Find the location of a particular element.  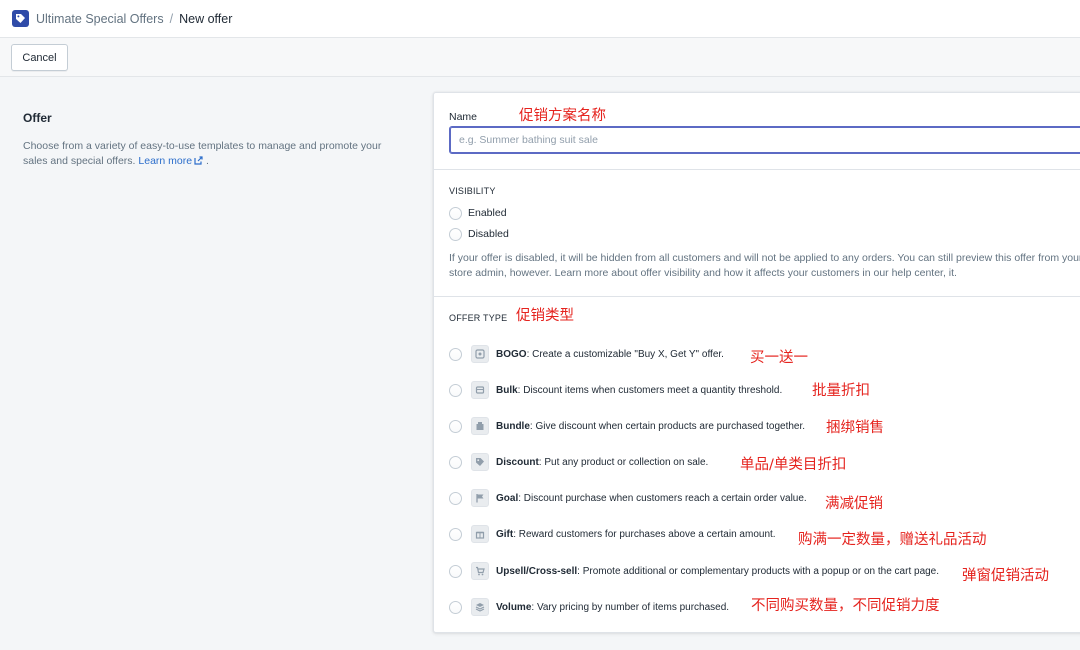

learn-more-link: Learn more is located at coordinates (170, 161).